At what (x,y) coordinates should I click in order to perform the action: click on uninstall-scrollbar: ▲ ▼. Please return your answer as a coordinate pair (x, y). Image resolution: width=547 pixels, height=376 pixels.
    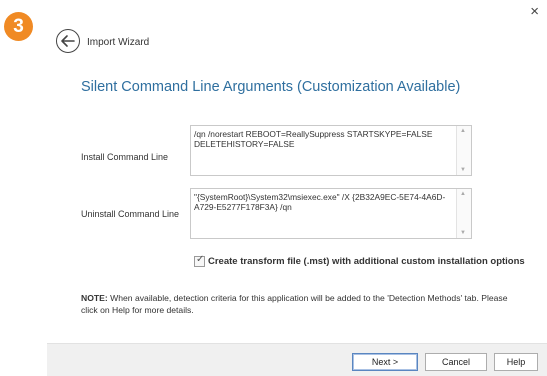
    Looking at the image, I should click on (463, 213).